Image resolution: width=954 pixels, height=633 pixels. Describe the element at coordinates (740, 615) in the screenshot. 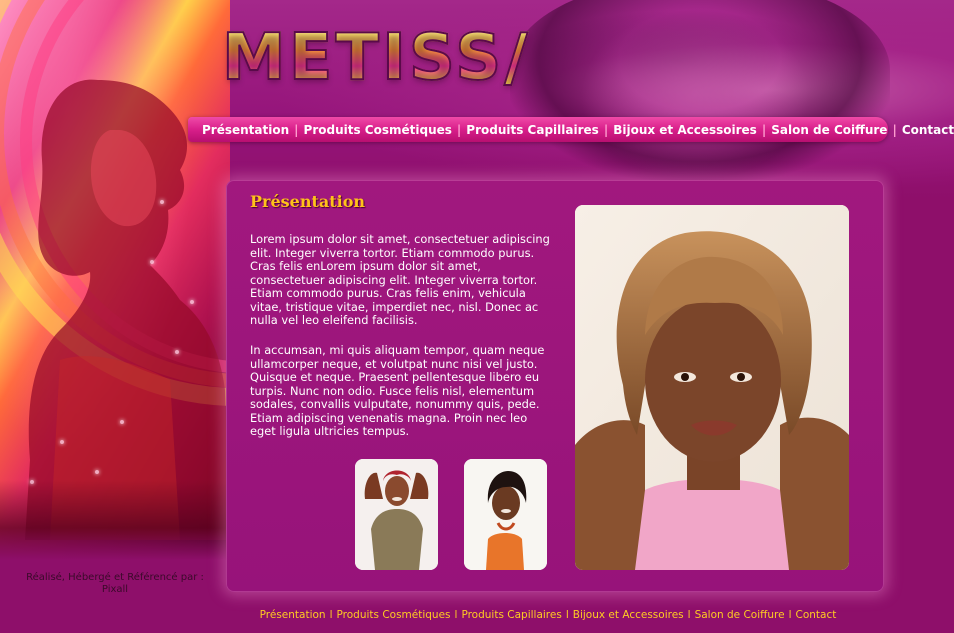

I see `footer-link-salon-de-coiffure: Salon de Coiffure` at that location.